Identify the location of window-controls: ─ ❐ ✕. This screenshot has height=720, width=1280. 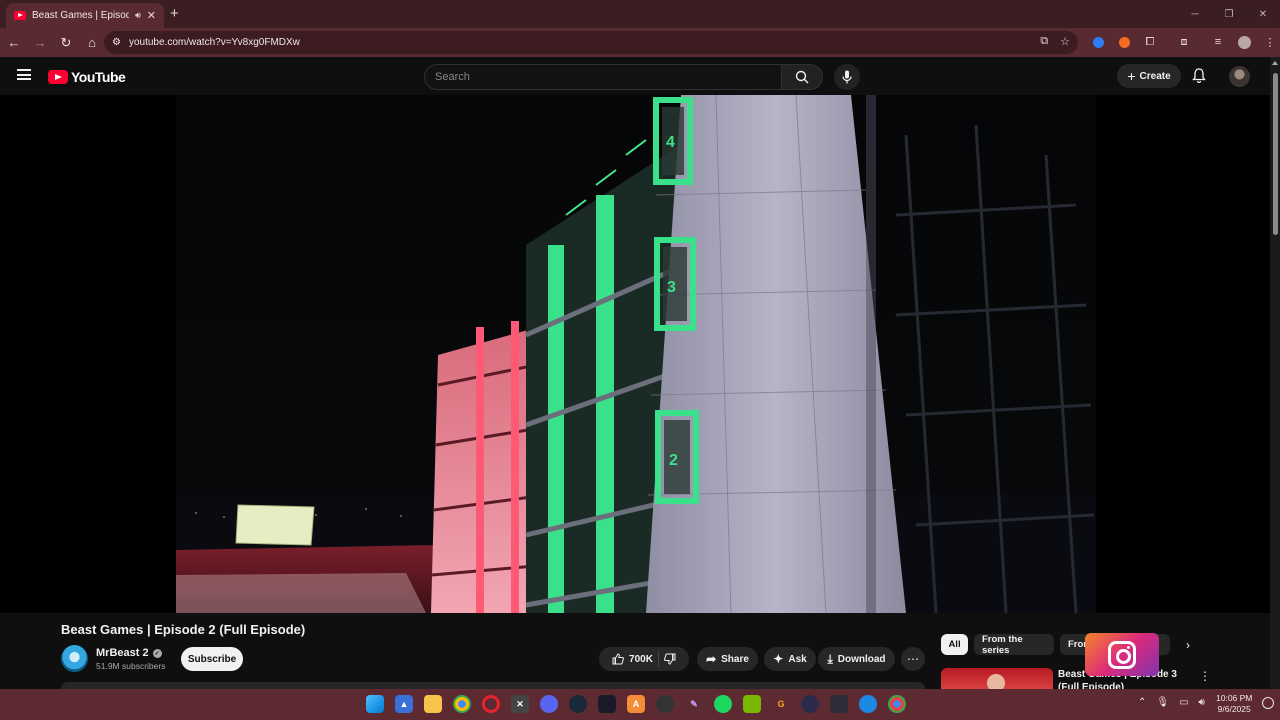
(1229, 14).